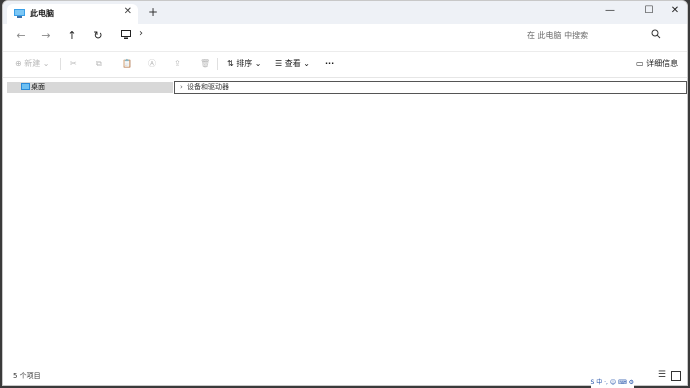 The height and width of the screenshot is (388, 690). I want to click on monitor-icon, so click(19, 13).